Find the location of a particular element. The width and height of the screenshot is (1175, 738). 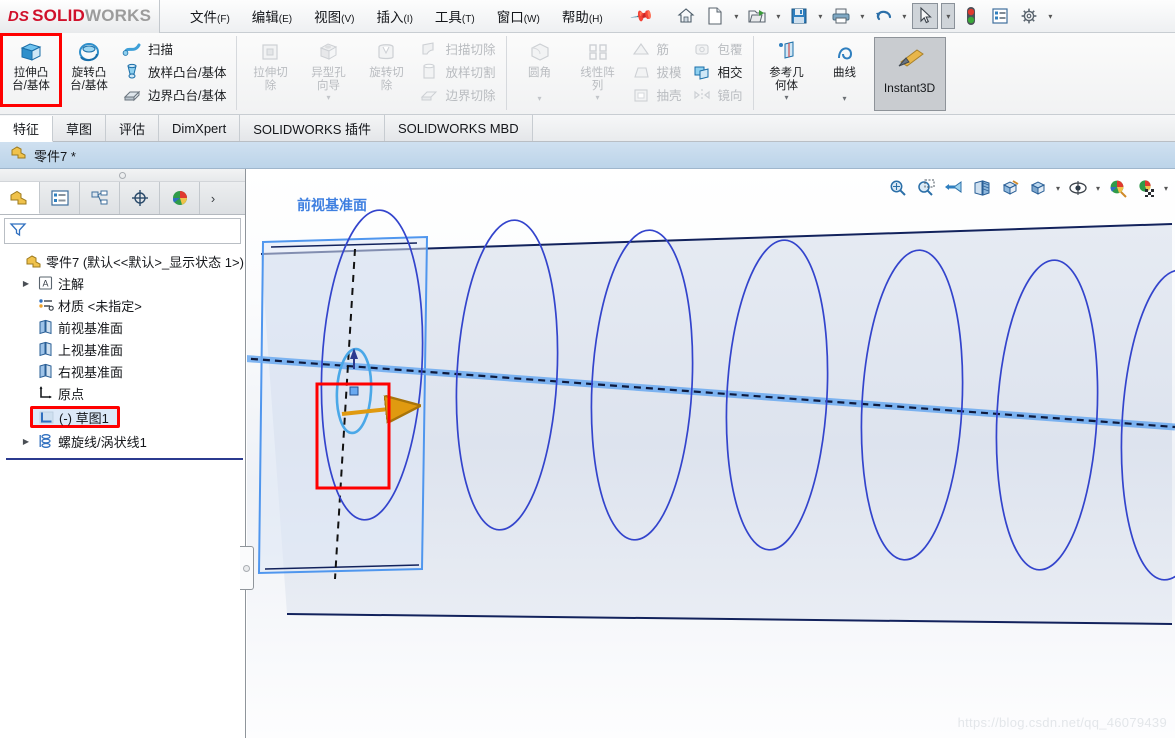

tab-evaluate: 评估 is located at coordinates (133, 128).